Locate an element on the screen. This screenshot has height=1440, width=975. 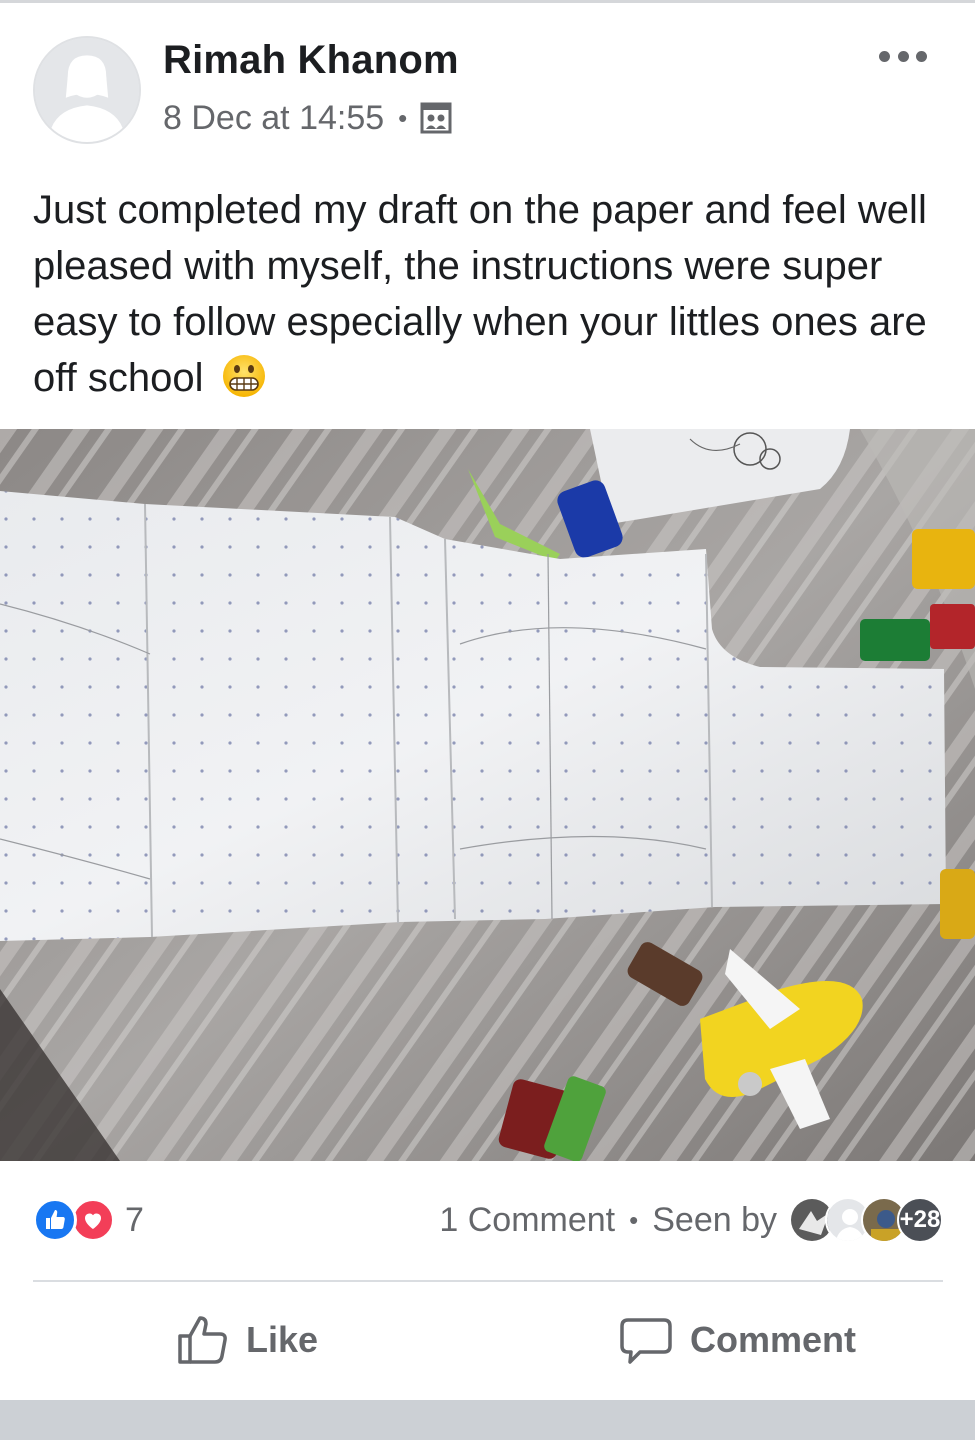
more-options-icon is located at coordinates (903, 56).